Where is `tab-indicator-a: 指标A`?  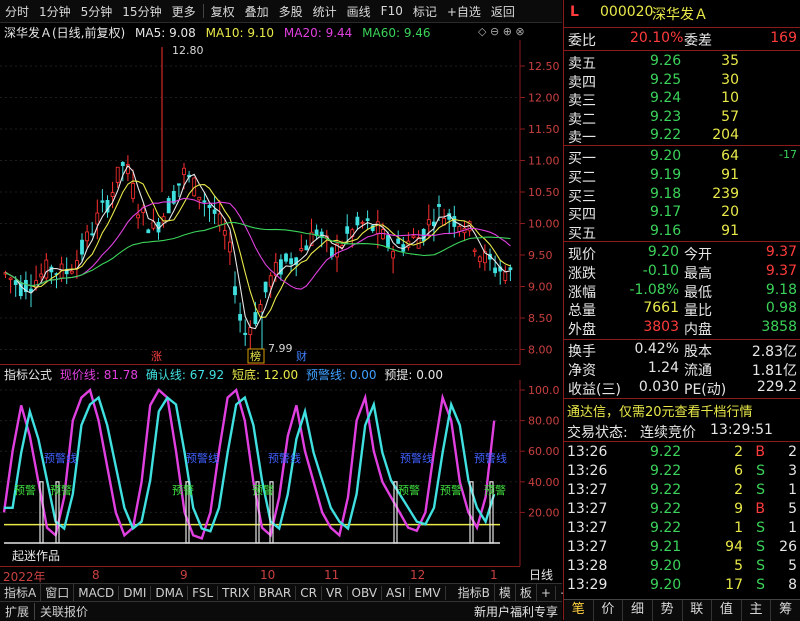 tab-indicator-a: 指标A is located at coordinates (21, 592).